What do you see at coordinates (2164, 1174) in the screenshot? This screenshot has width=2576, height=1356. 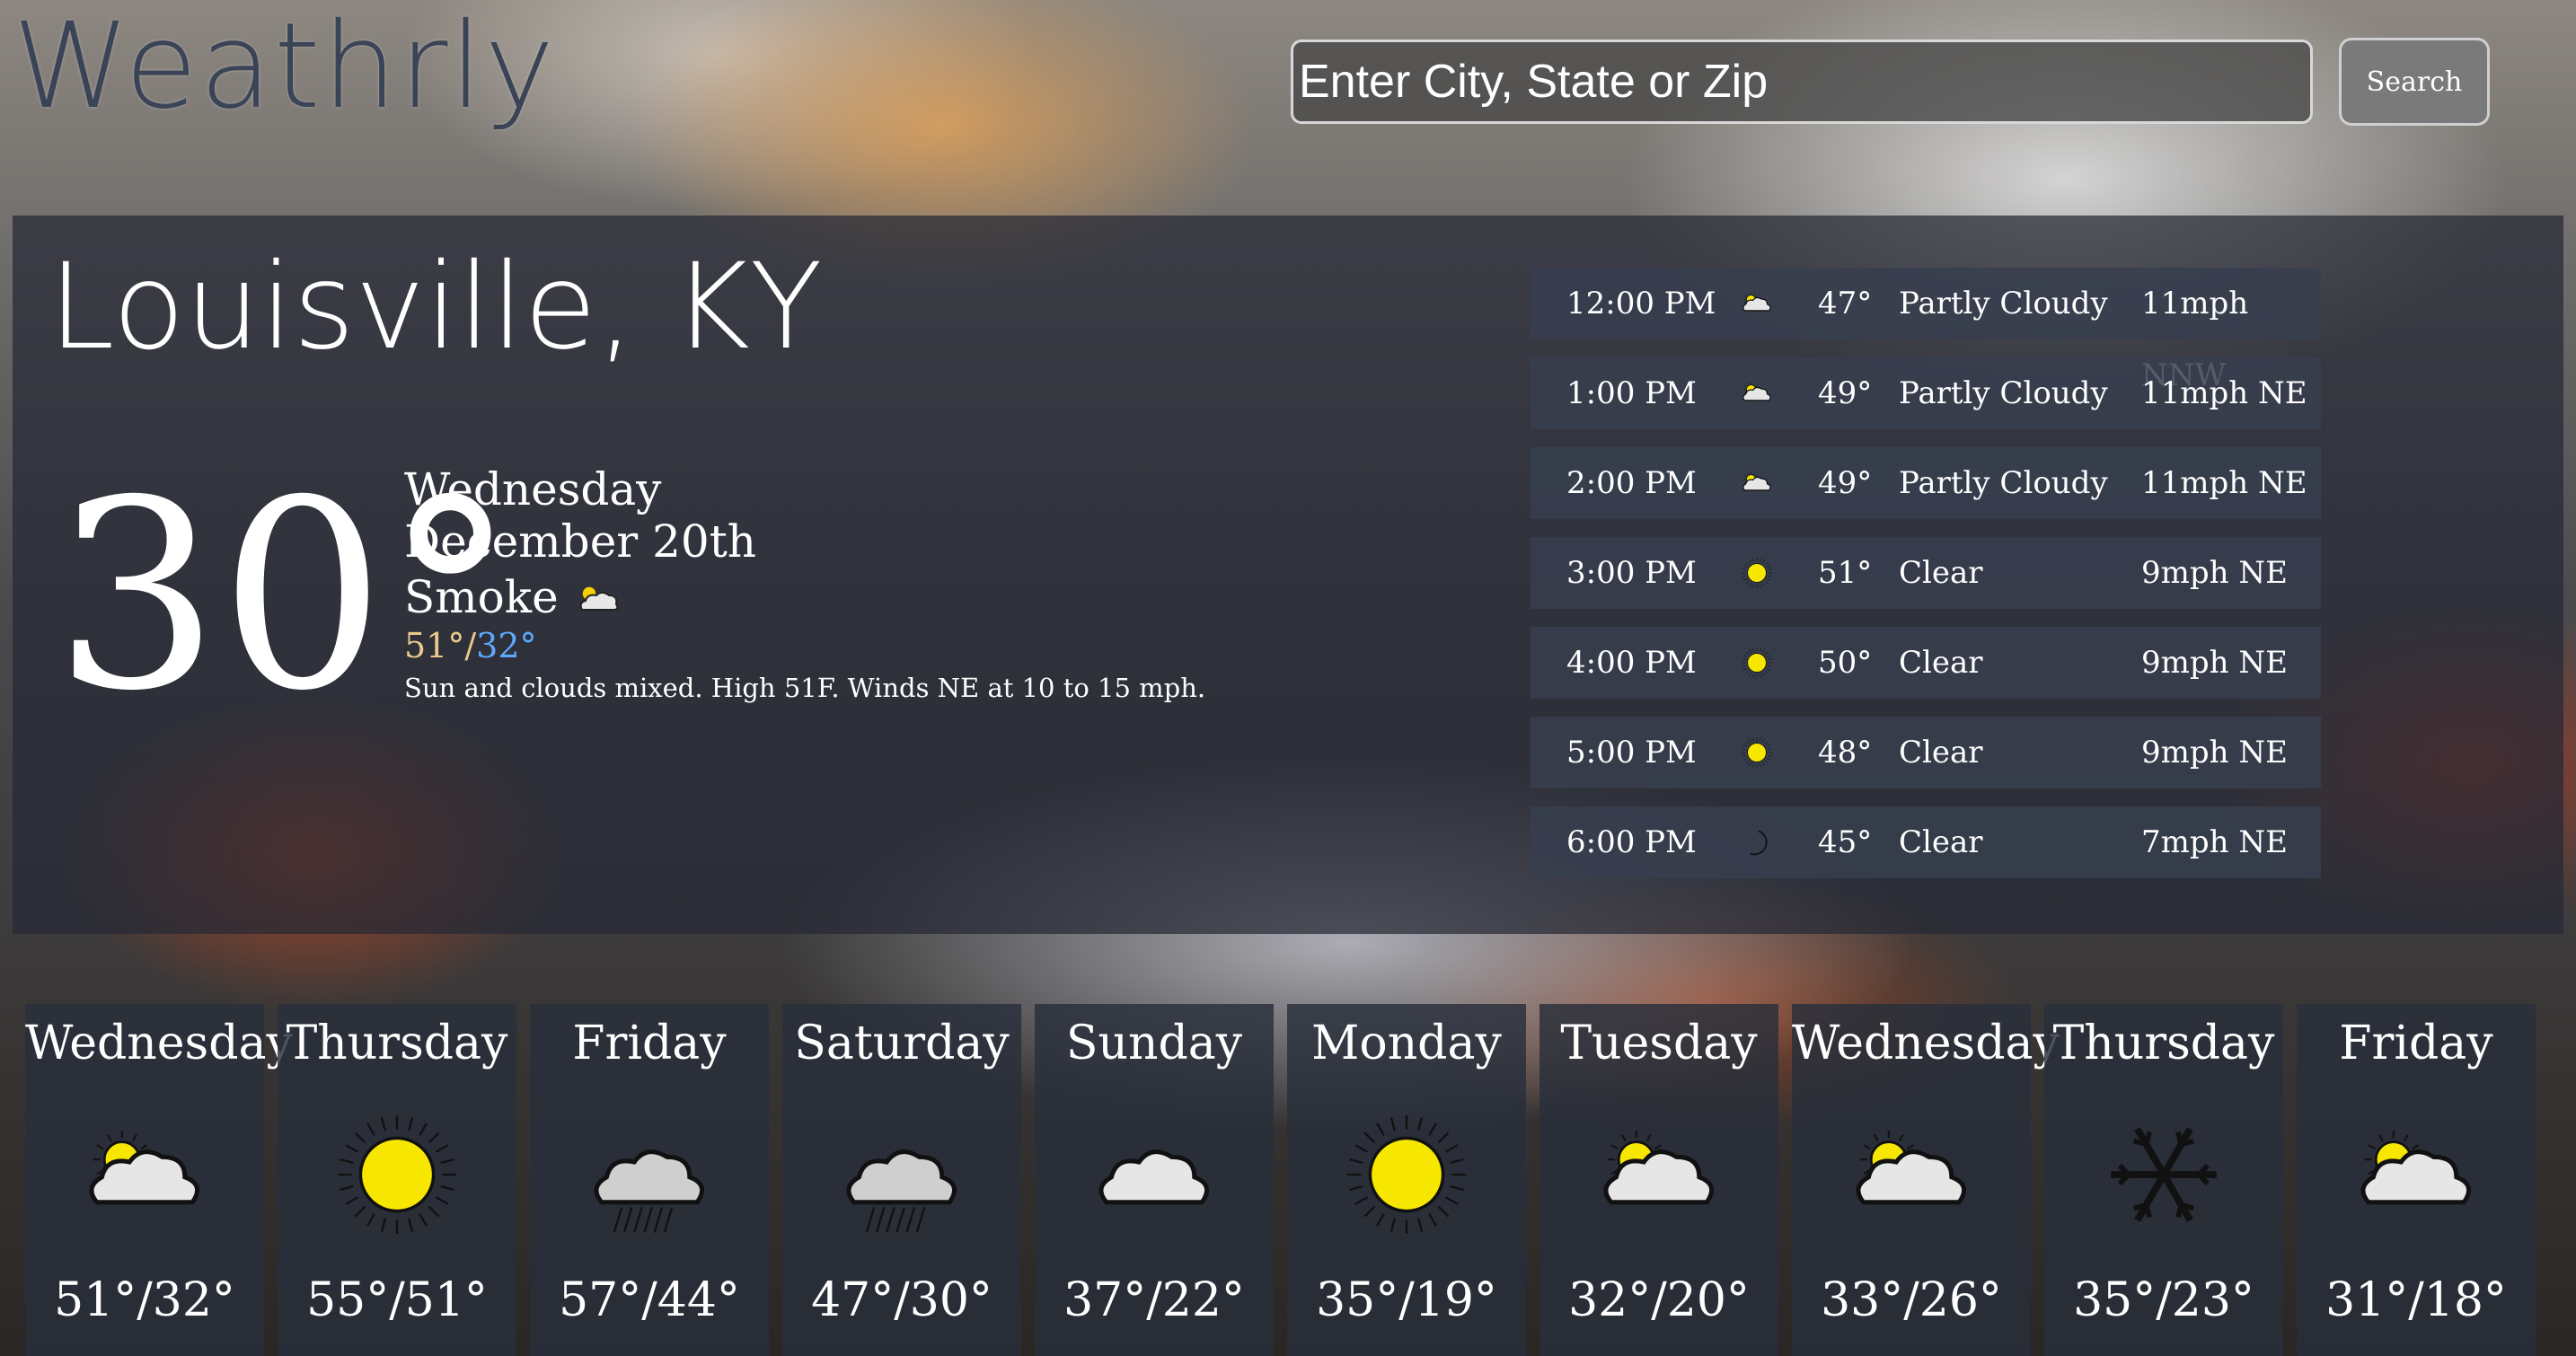 I see `snow-icon` at bounding box center [2164, 1174].